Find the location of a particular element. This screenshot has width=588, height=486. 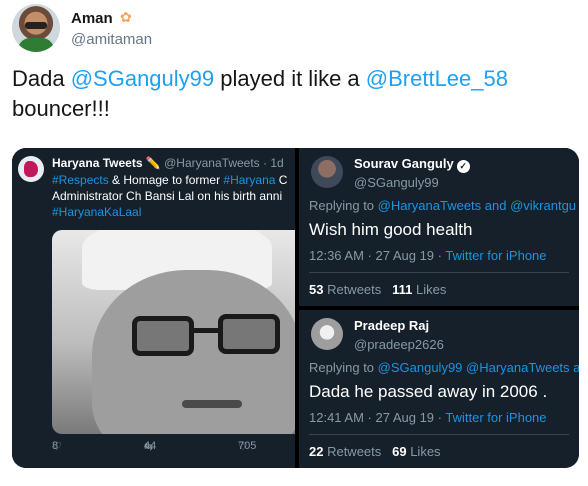

haryana-name: Haryana Tweets ✏️ is located at coordinates (106, 163).